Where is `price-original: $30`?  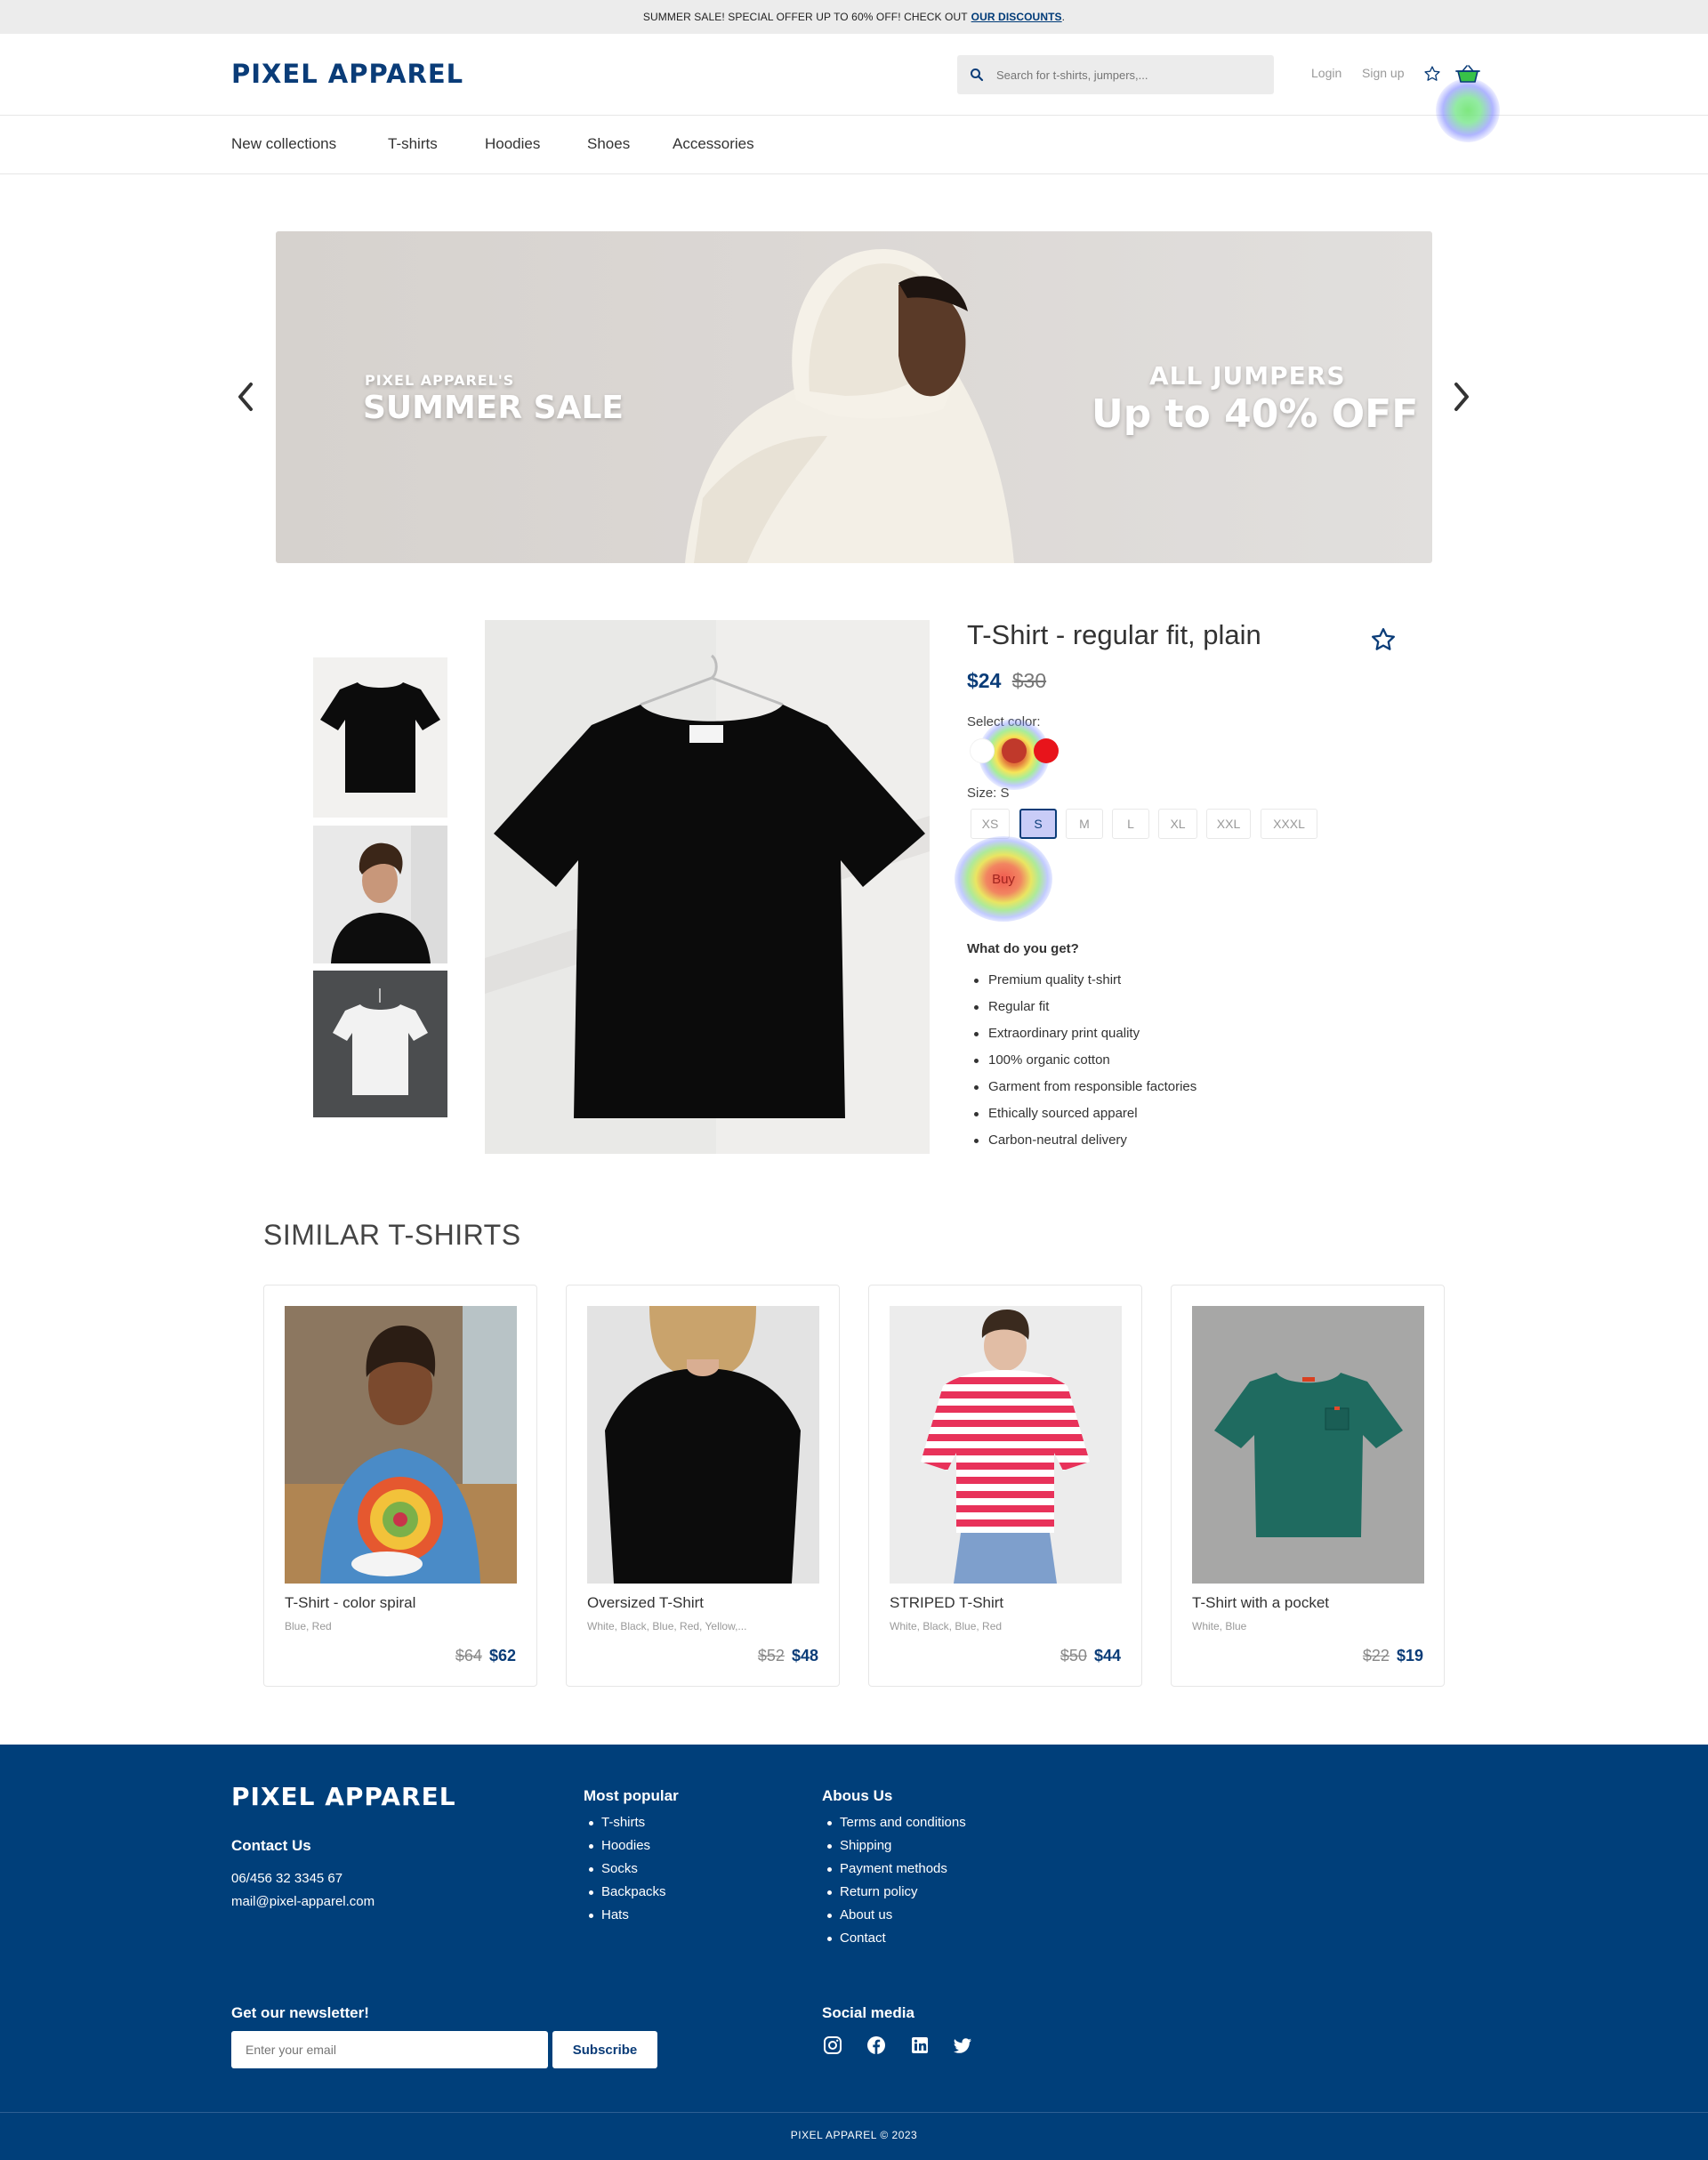 price-original: $30 is located at coordinates (1029, 680).